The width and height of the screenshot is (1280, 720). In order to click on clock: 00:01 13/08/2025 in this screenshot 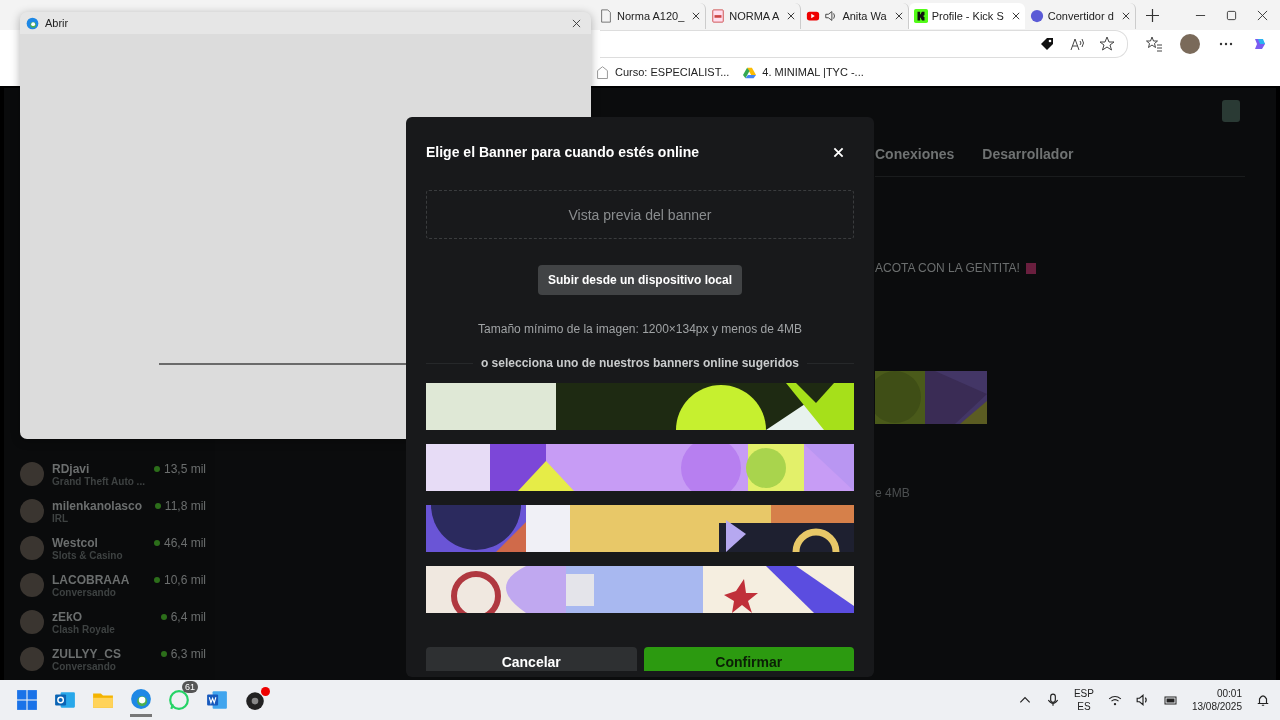, I will do `click(1216, 700)`.